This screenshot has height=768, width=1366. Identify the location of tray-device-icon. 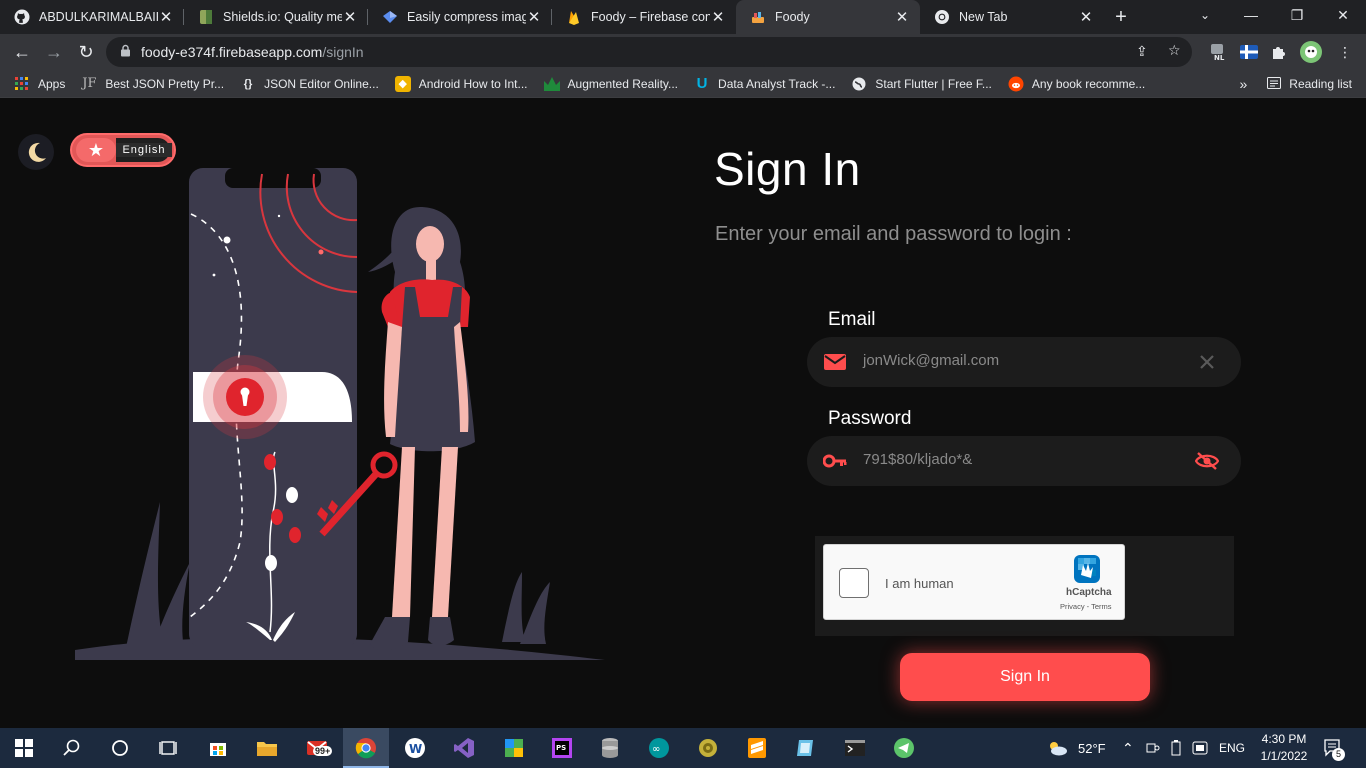
(1153, 748).